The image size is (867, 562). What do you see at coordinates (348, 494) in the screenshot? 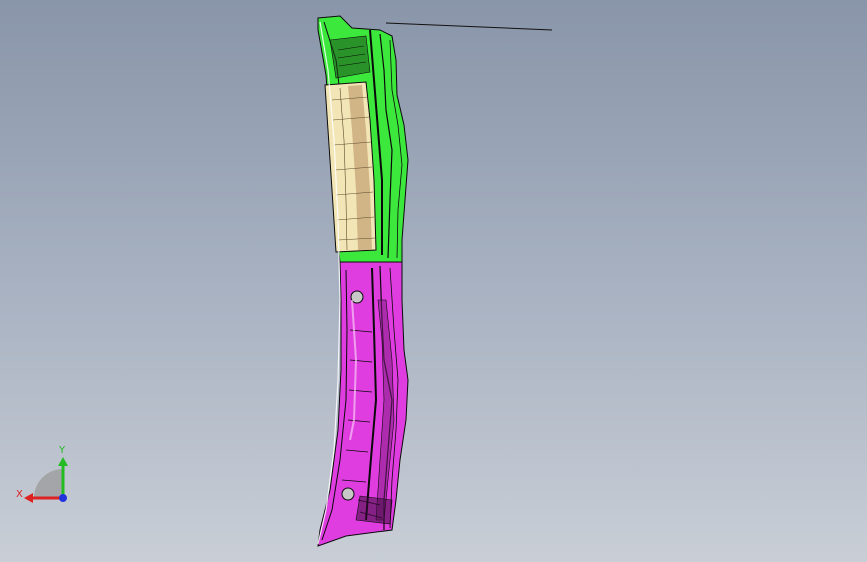
I see `mounting-boss` at bounding box center [348, 494].